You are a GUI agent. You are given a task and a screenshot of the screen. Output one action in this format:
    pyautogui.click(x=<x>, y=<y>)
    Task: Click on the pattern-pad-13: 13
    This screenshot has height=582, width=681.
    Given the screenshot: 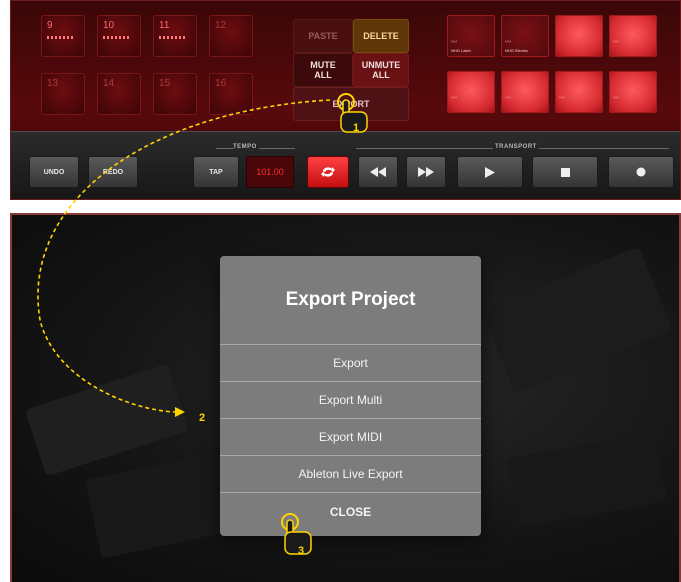 What is the action you would take?
    pyautogui.click(x=63, y=94)
    